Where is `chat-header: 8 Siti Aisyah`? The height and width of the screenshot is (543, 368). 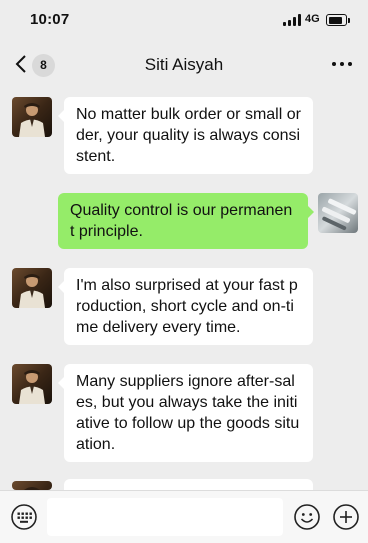 chat-header: 8 Siti Aisyah is located at coordinates (184, 65).